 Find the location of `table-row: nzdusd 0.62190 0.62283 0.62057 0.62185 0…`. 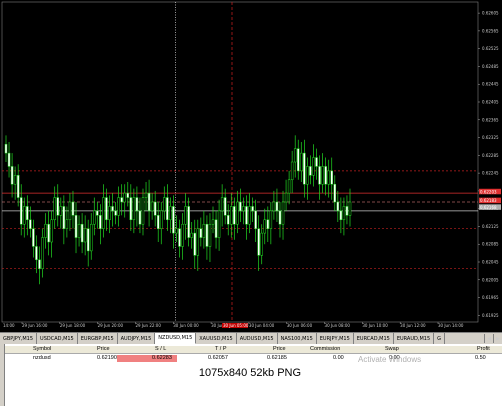

table-row: nzdusd 0.62190 0.62283 0.62057 0.62185 0… is located at coordinates (253, 358).